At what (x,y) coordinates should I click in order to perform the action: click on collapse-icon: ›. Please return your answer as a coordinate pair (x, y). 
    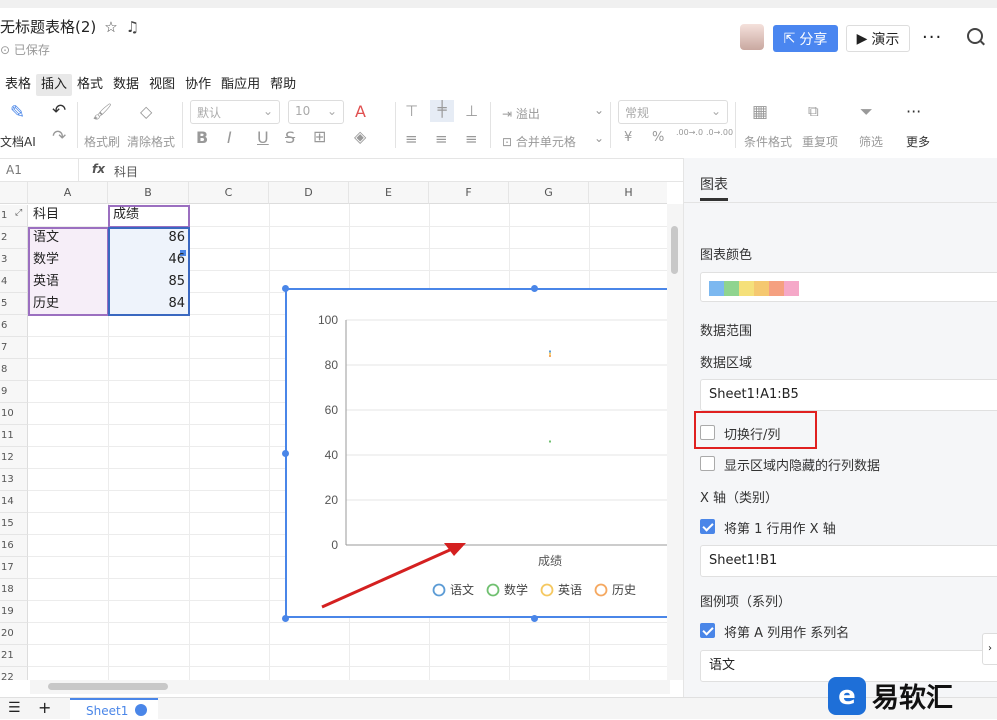
    Looking at the image, I should click on (989, 649).